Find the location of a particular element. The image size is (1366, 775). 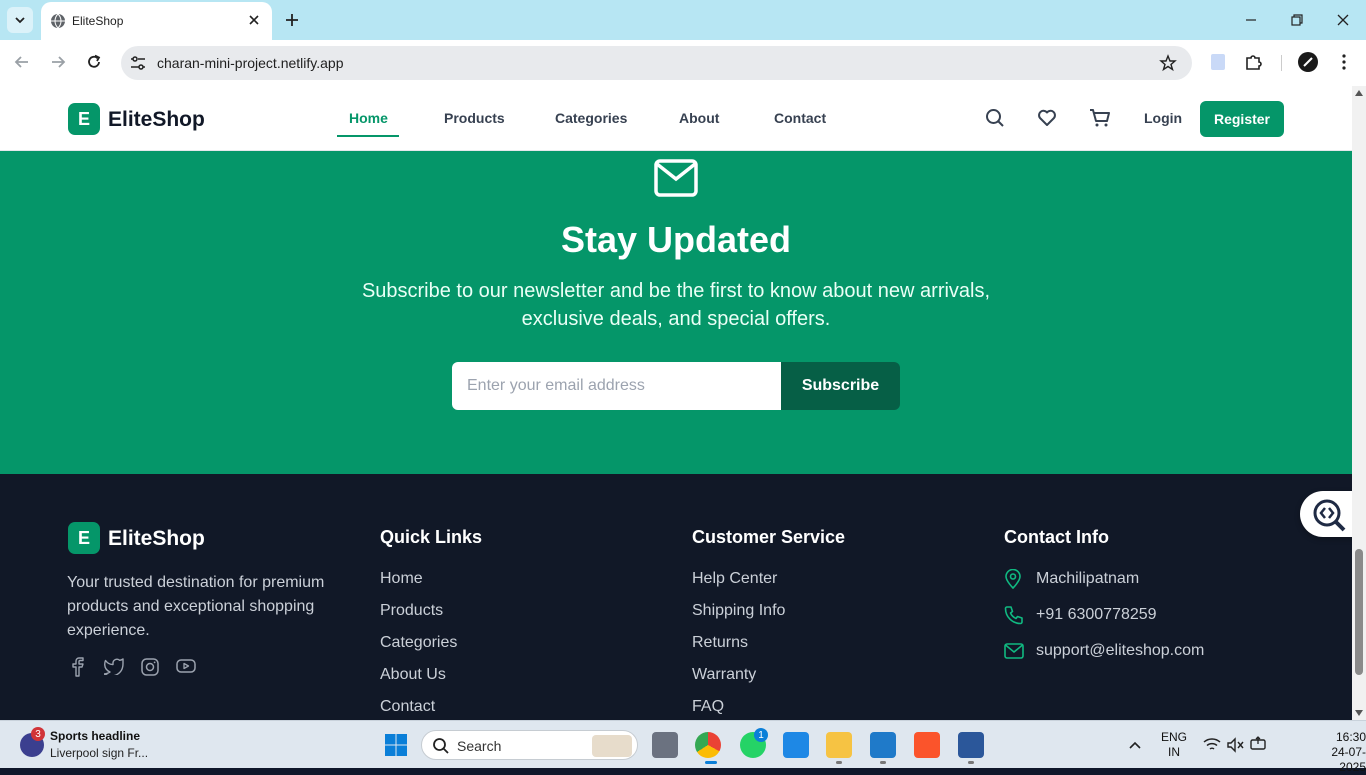

browser-toolbar: charan-mini-project.netlify.app is located at coordinates (683, 63).